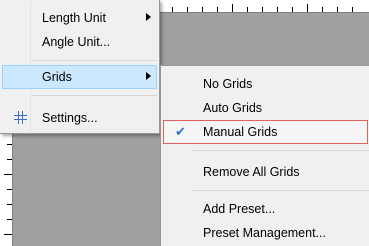  I want to click on menu-item-length-unit: Length Unit, so click(79, 18).